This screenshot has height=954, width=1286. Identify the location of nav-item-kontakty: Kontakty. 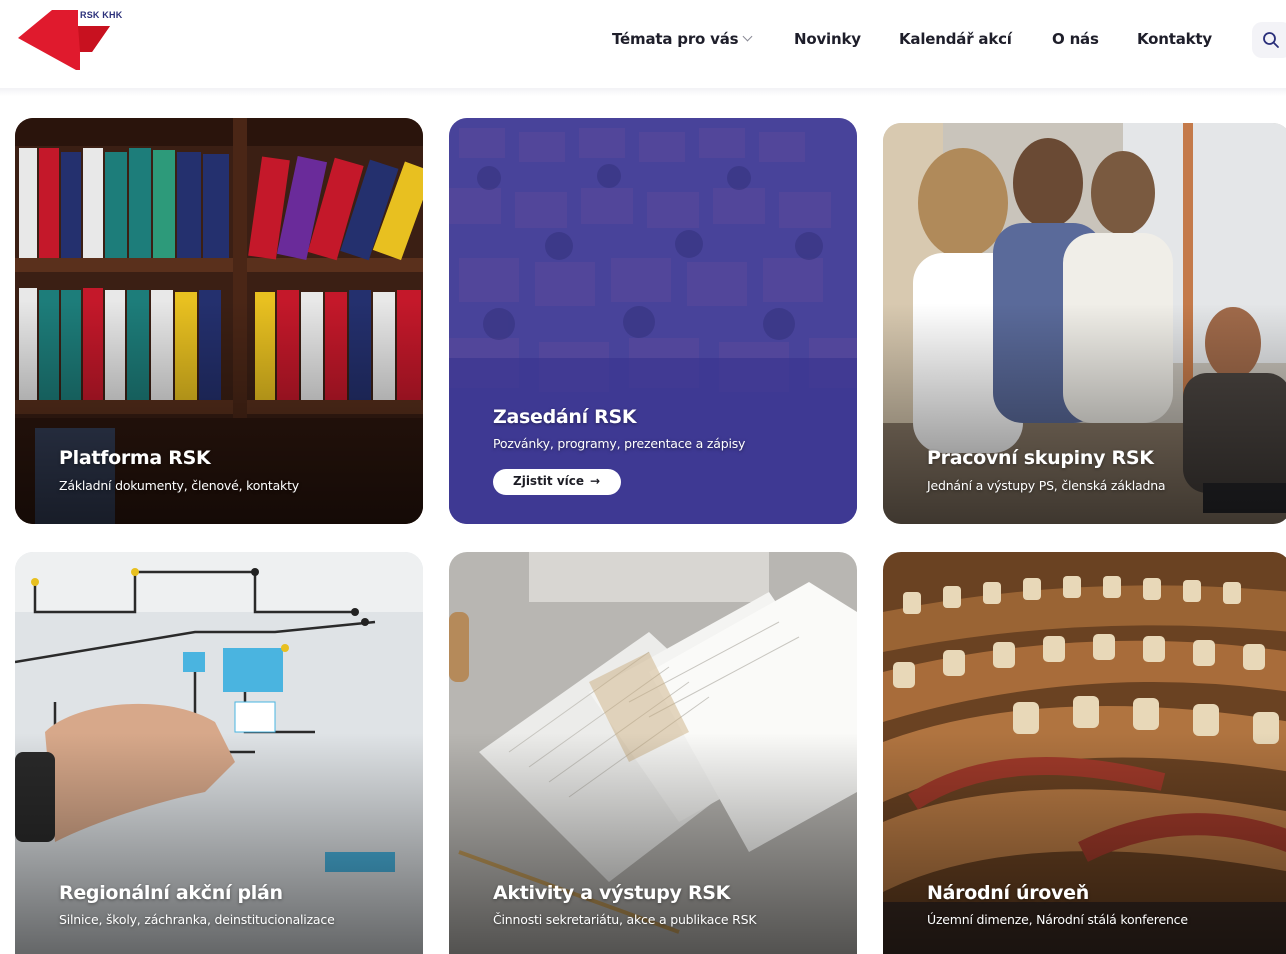
(1174, 40).